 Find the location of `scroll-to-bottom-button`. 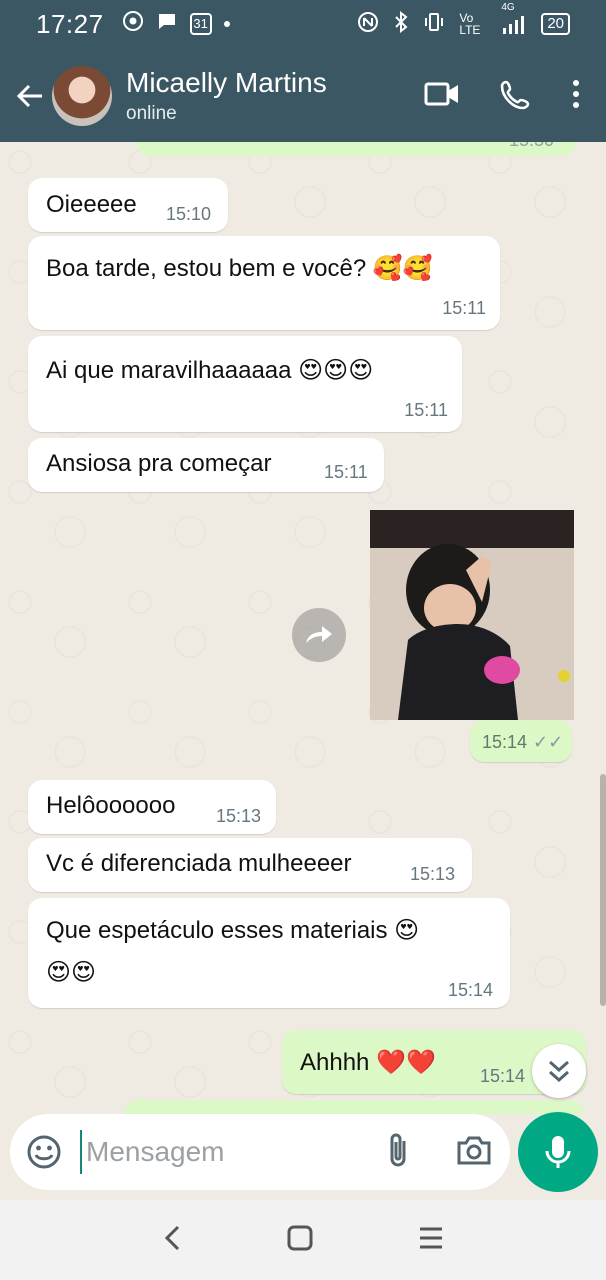

scroll-to-bottom-button is located at coordinates (559, 1071).